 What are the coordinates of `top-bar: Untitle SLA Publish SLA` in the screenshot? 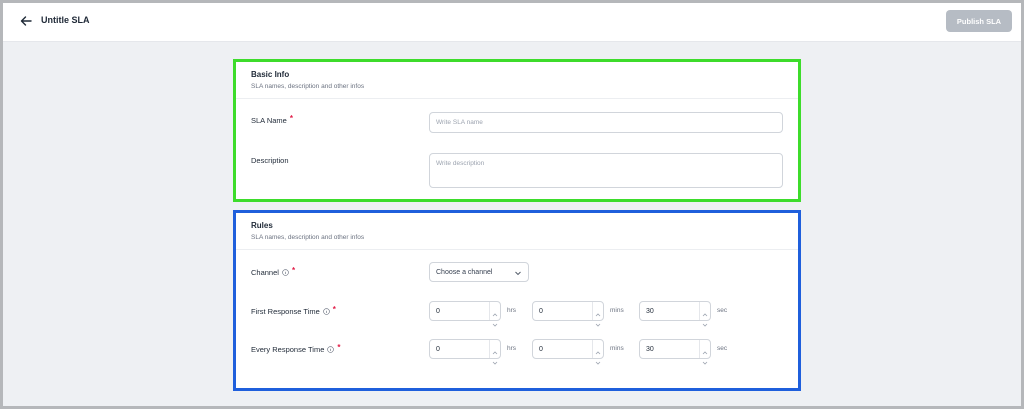 It's located at (512, 22).